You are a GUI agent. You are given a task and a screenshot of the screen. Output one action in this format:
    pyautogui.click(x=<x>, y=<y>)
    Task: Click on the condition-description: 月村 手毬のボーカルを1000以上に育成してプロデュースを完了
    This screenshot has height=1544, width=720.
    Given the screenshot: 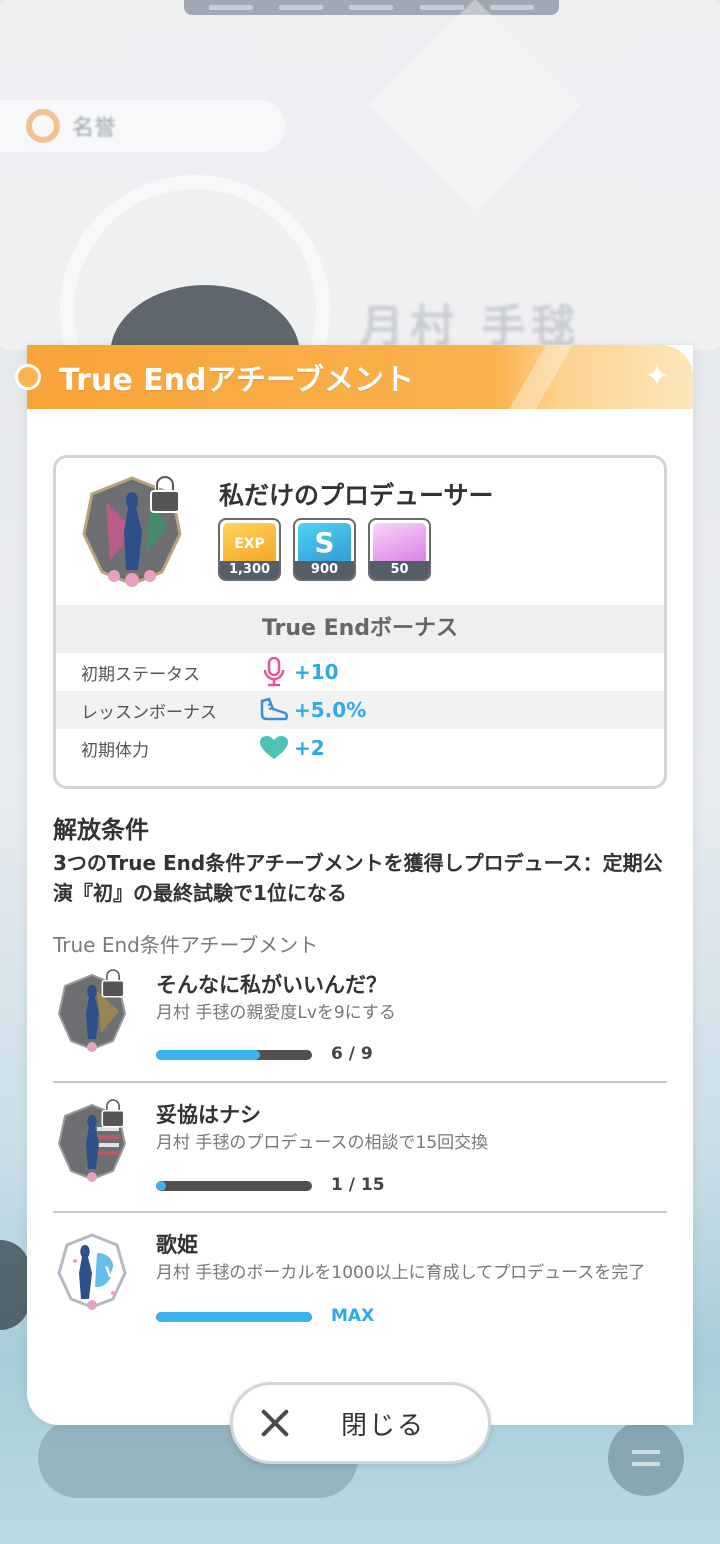 What is the action you would take?
    pyautogui.click(x=401, y=1273)
    